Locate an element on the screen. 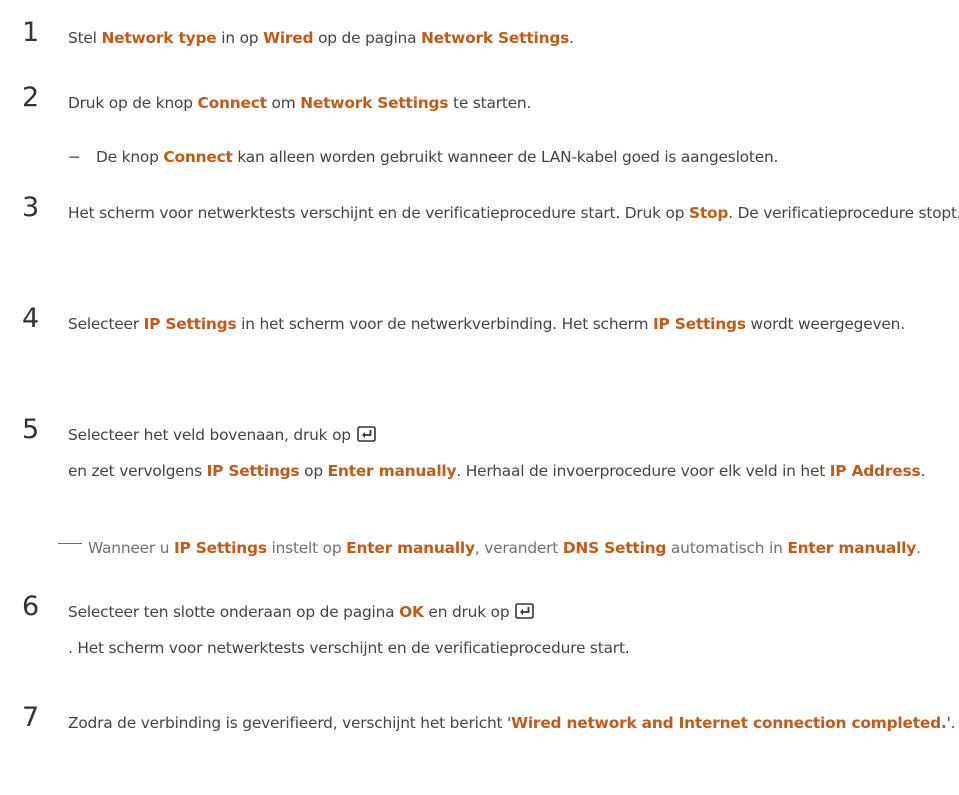 The width and height of the screenshot is (959, 795). bold-term: Network type is located at coordinates (159, 38).